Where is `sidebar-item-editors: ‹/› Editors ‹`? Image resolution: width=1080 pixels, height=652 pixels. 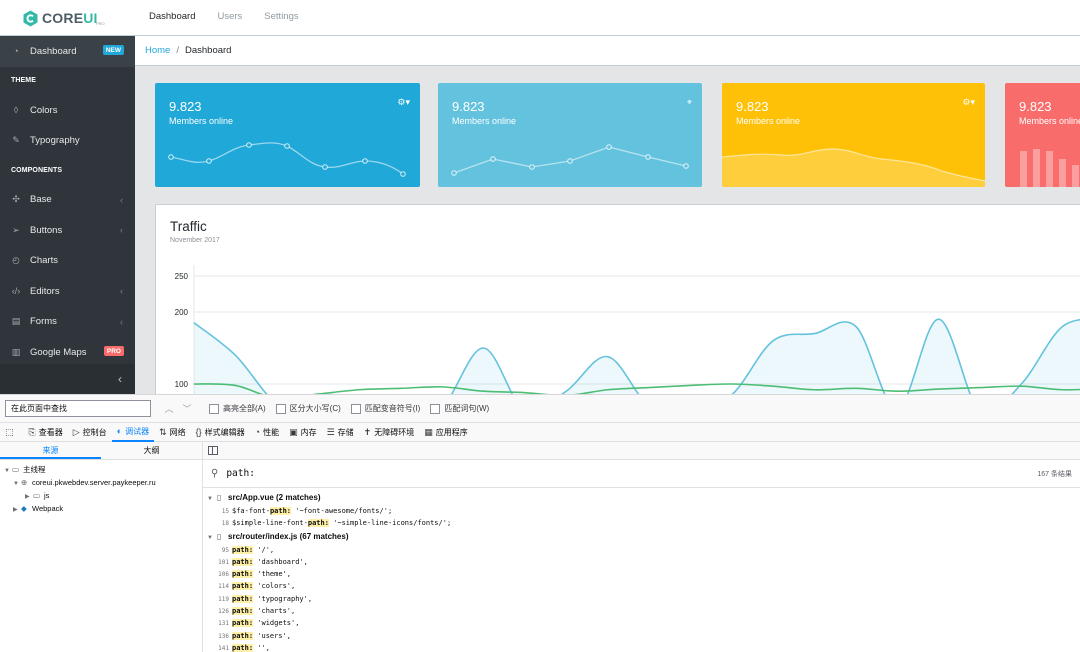 sidebar-item-editors: ‹/› Editors ‹ is located at coordinates (67, 291).